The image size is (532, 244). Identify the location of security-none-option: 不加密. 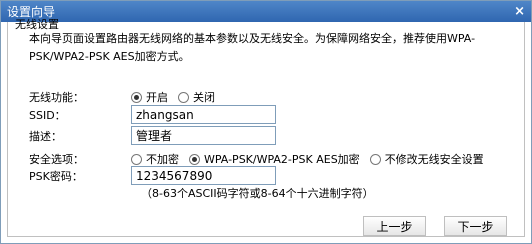
(155, 159).